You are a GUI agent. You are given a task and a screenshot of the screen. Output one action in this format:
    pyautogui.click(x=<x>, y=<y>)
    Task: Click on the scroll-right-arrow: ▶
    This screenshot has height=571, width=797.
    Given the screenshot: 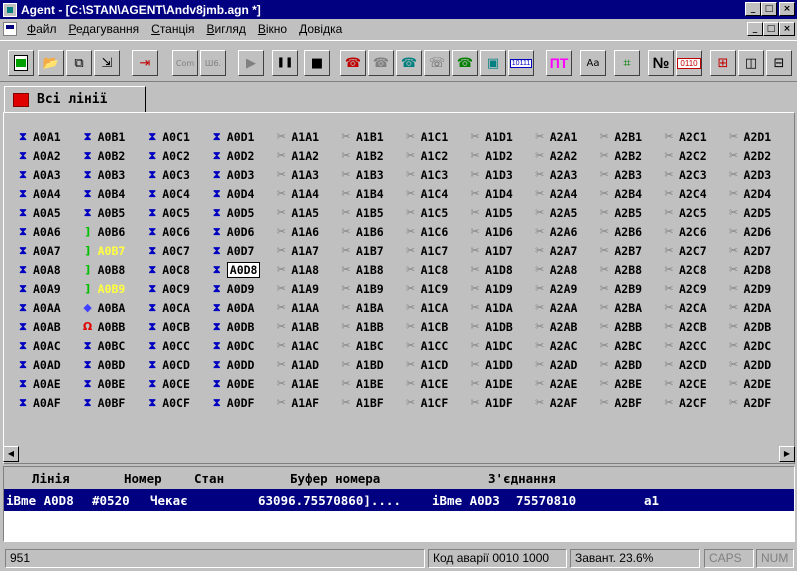 What is the action you would take?
    pyautogui.click(x=787, y=454)
    